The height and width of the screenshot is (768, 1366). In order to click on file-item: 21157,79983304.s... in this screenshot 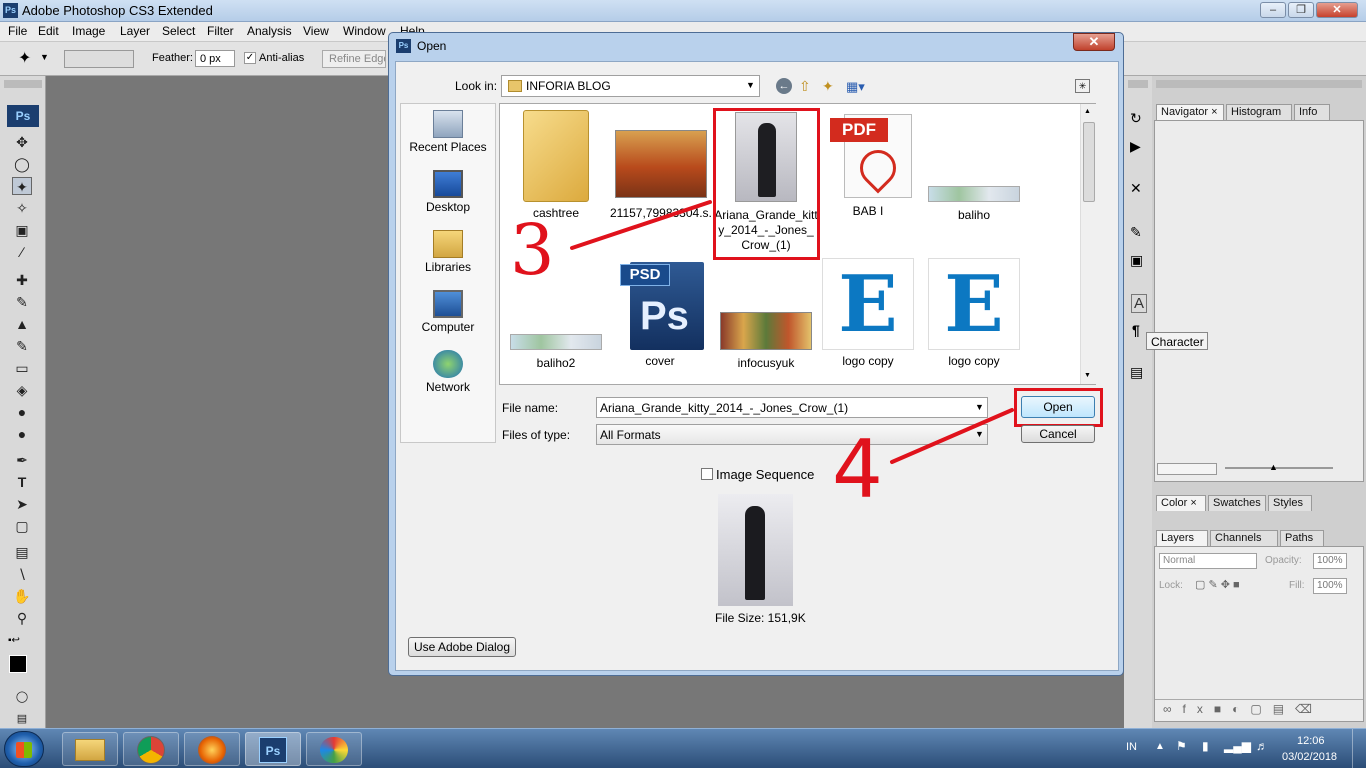, I will do `click(661, 165)`.